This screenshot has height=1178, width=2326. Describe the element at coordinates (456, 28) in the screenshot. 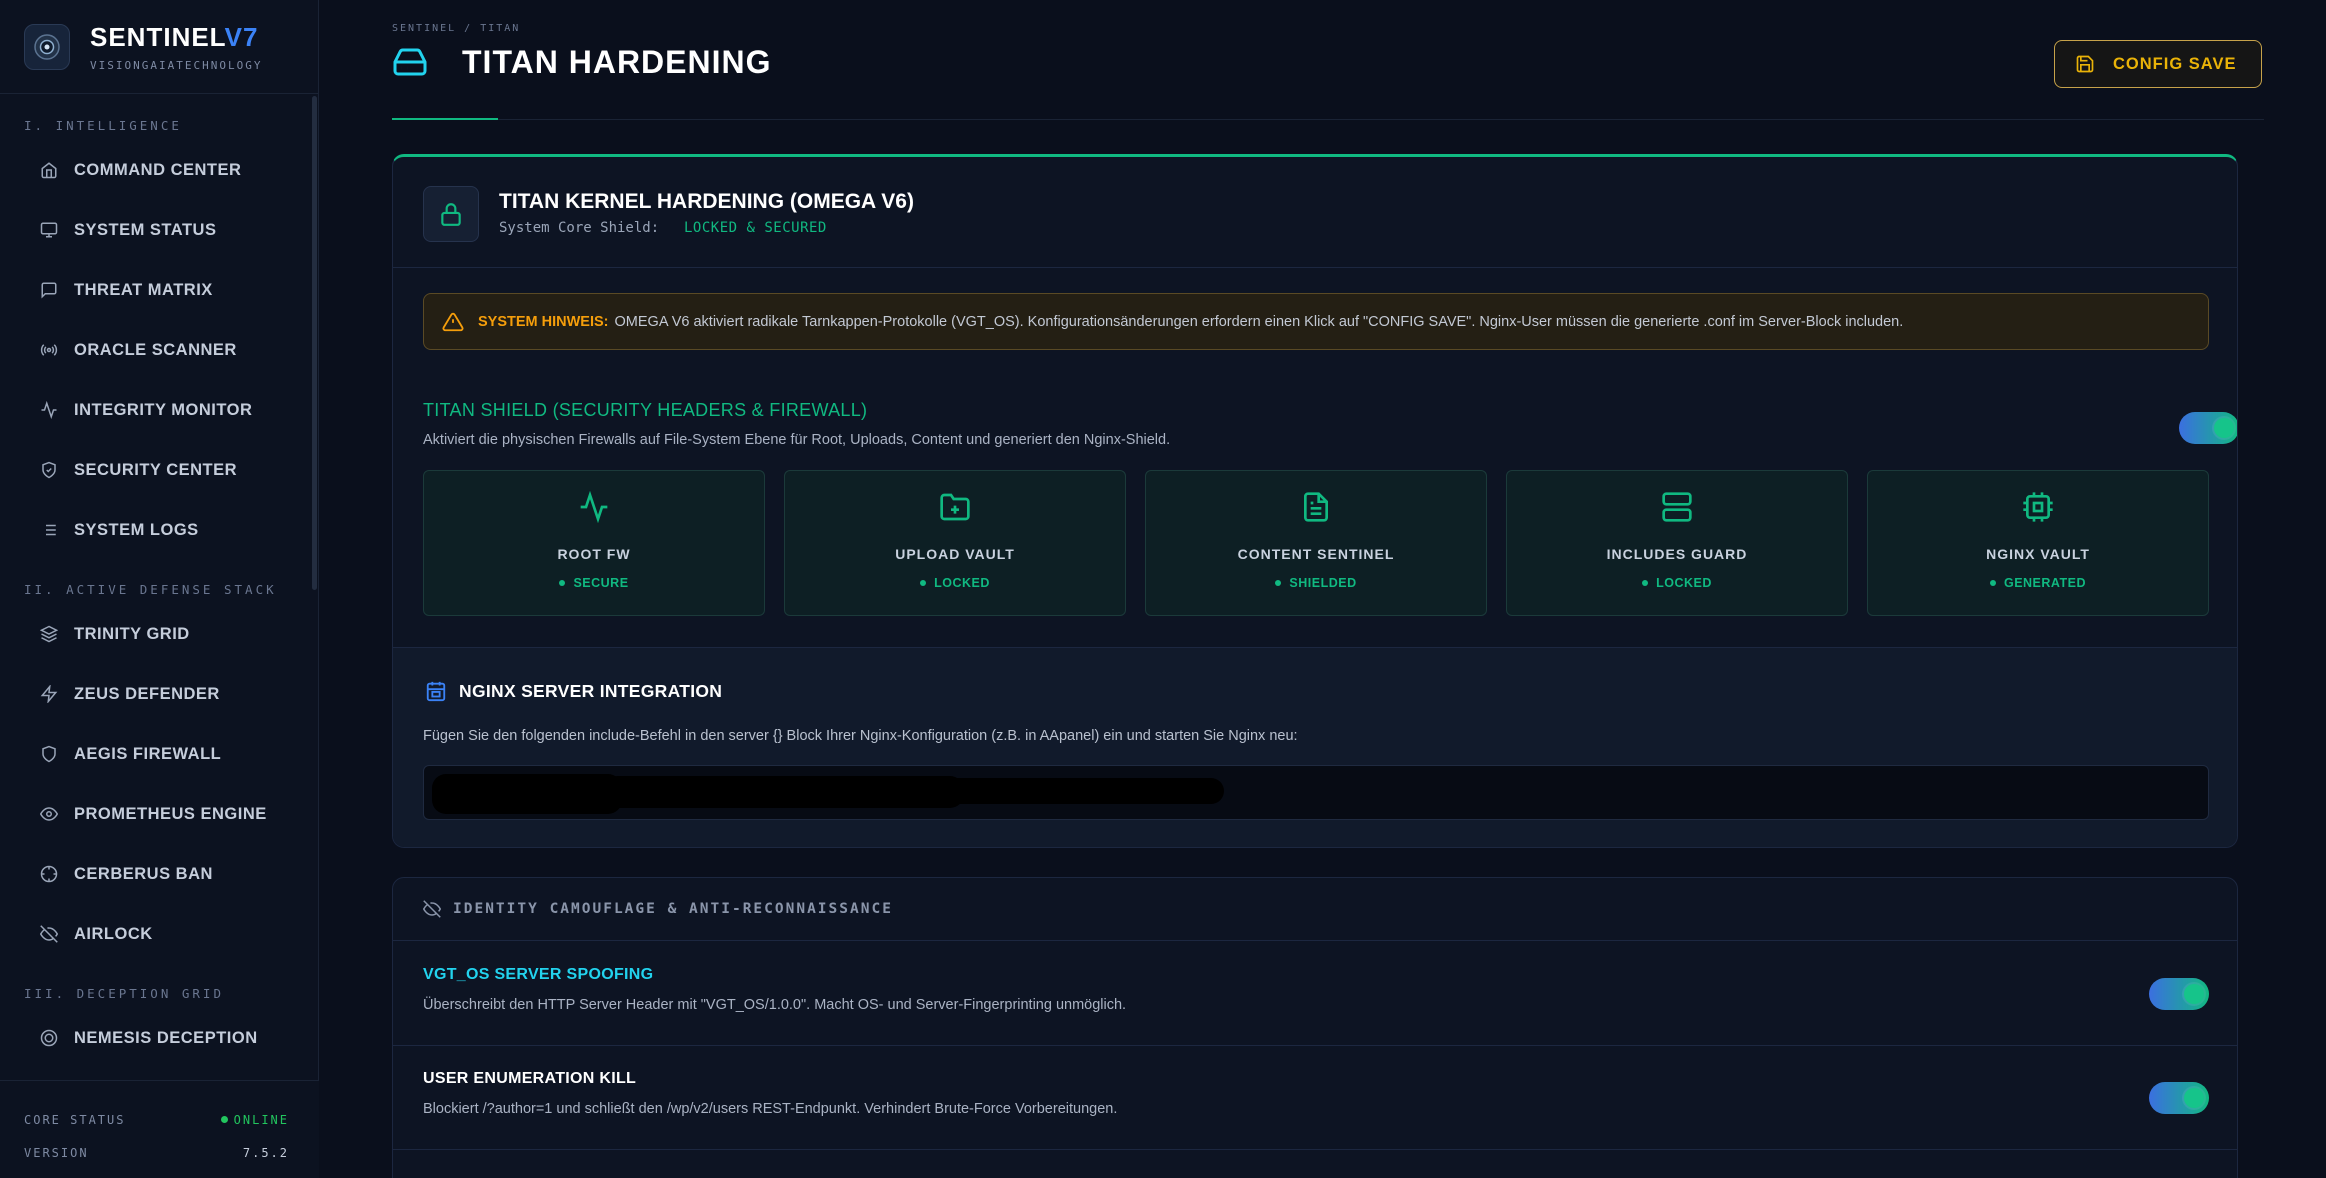

I see `breadcrumb: SENTINEL / TITAN` at that location.